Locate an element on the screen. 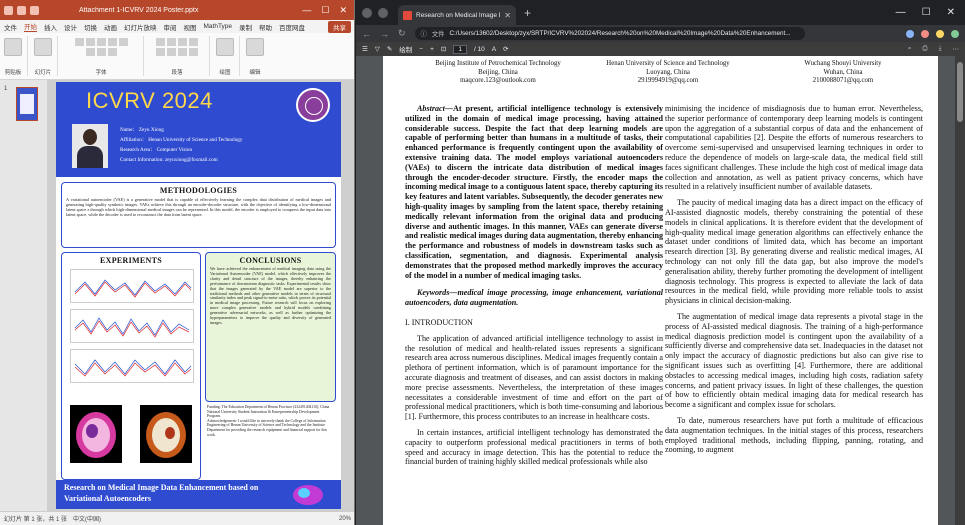 The height and width of the screenshot is (525, 965). tab-slideshow: 幻灯片放映 is located at coordinates (140, 27).